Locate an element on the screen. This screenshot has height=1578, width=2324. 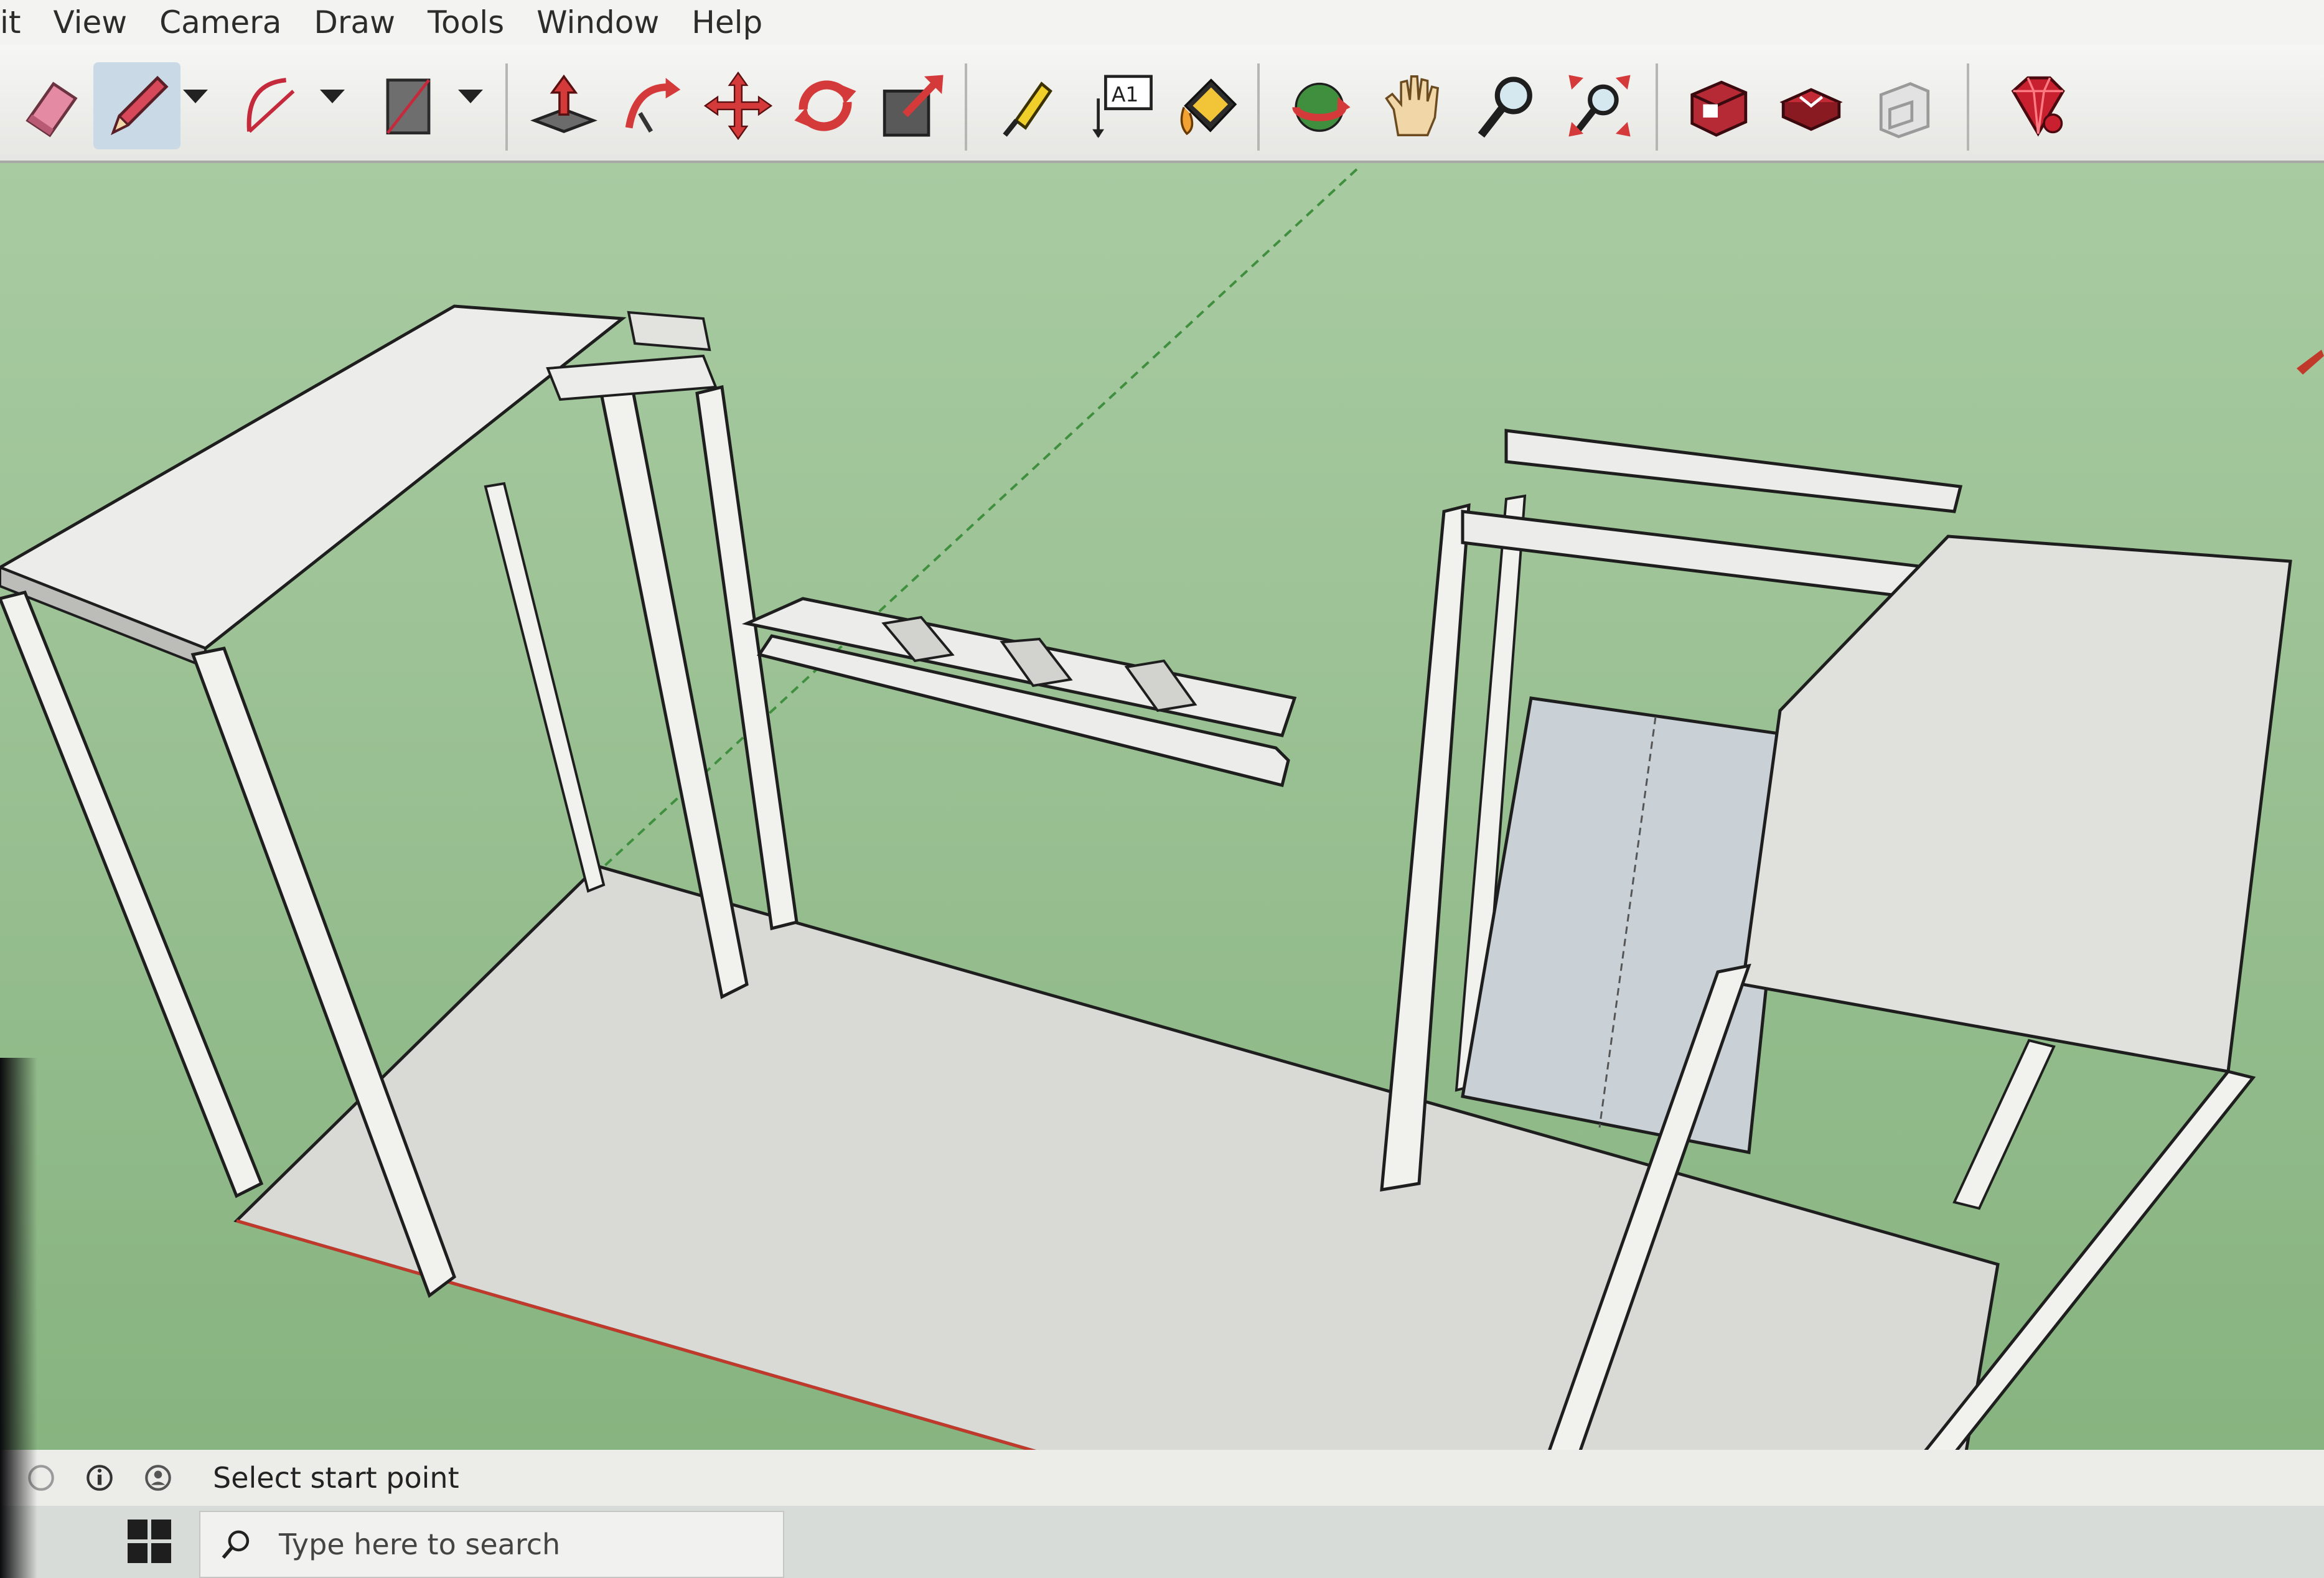
warehouse-icon is located at coordinates (1719, 108).